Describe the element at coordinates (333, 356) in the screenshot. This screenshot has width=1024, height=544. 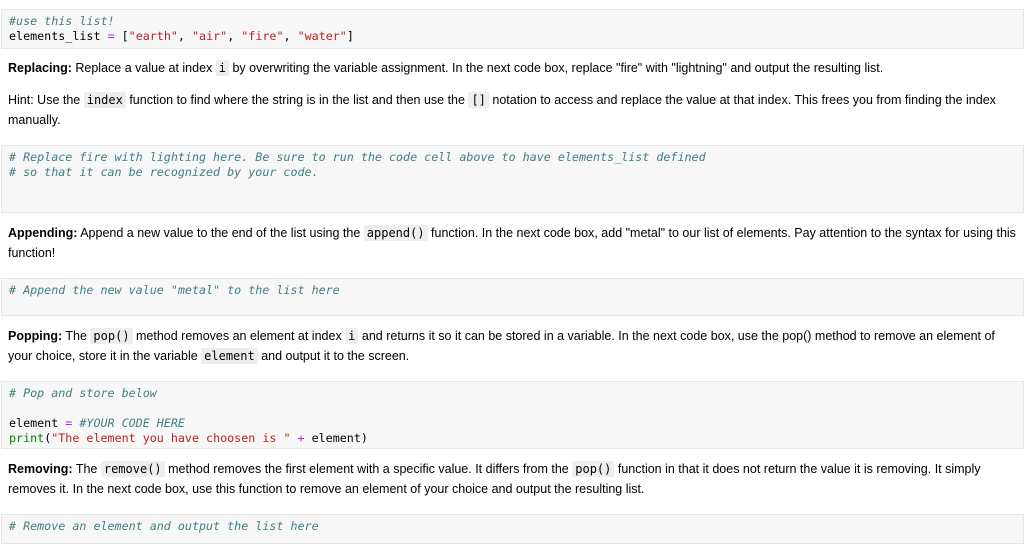
I see `text: and output it to the screen.` at that location.